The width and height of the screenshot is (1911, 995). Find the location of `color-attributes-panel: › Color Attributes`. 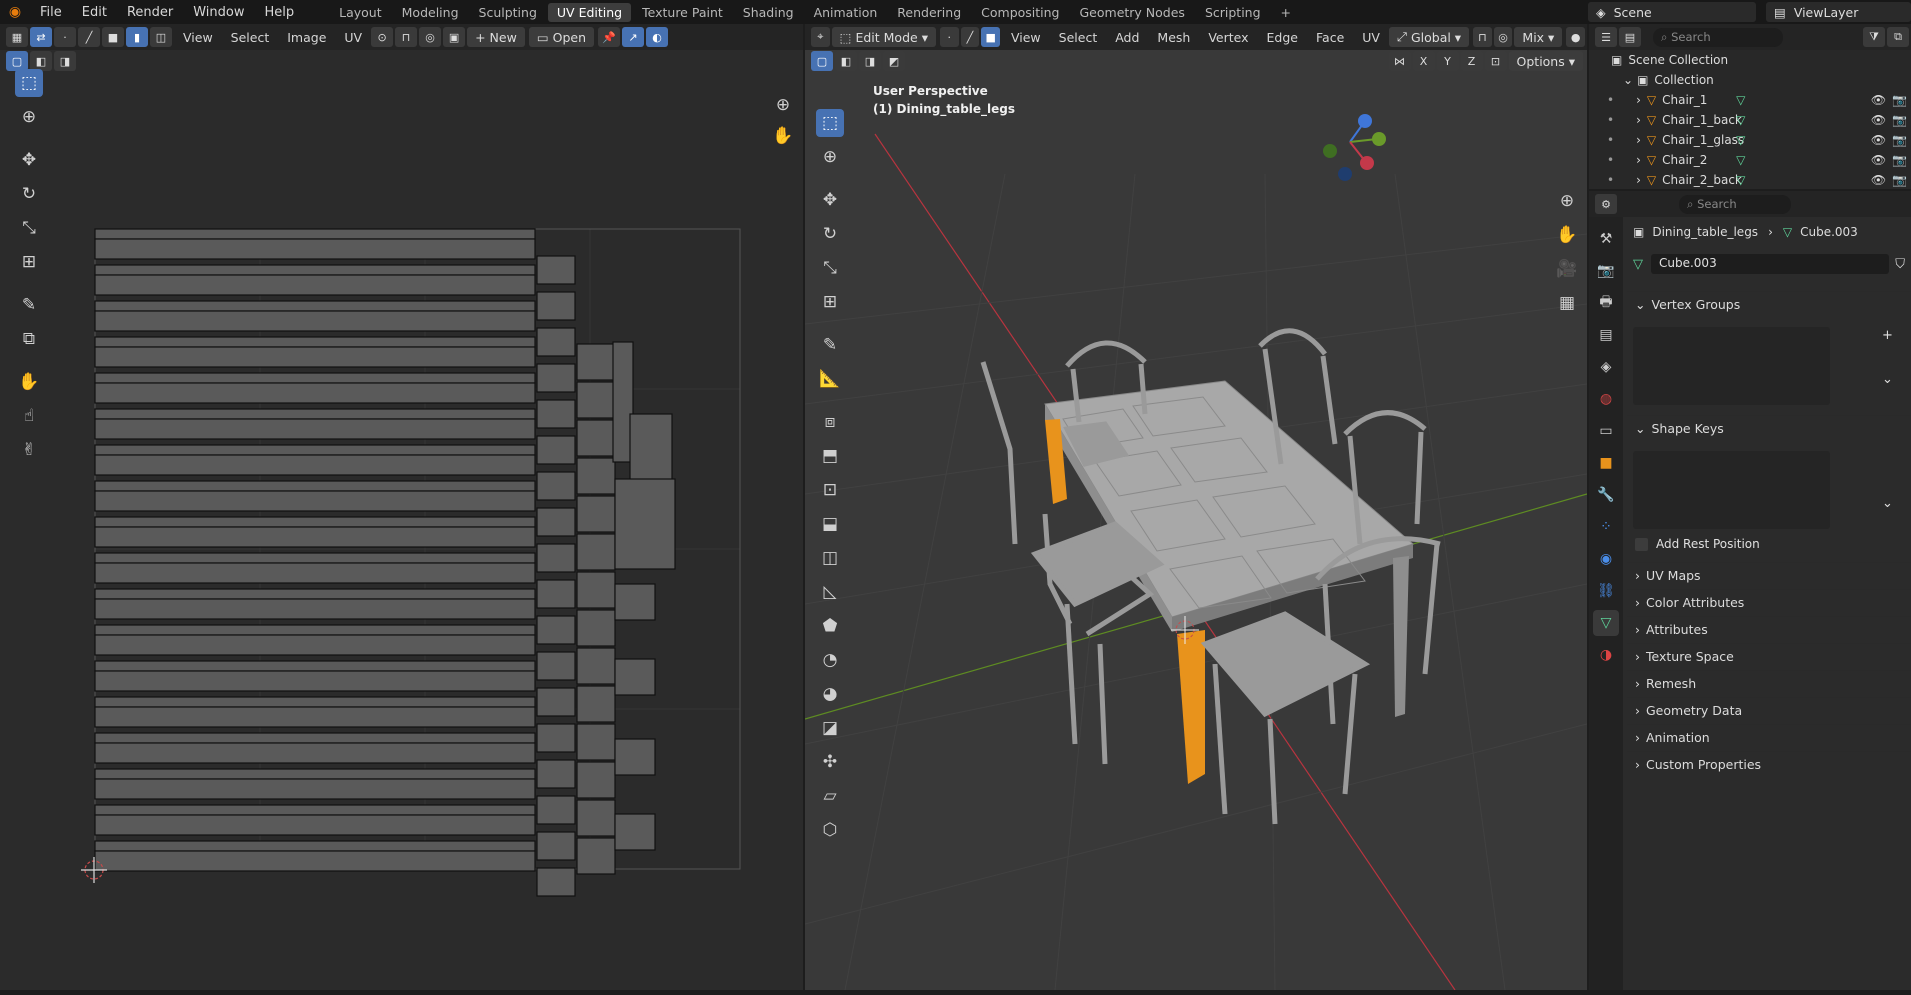

color-attributes-panel: › Color Attributes is located at coordinates (1769, 602).